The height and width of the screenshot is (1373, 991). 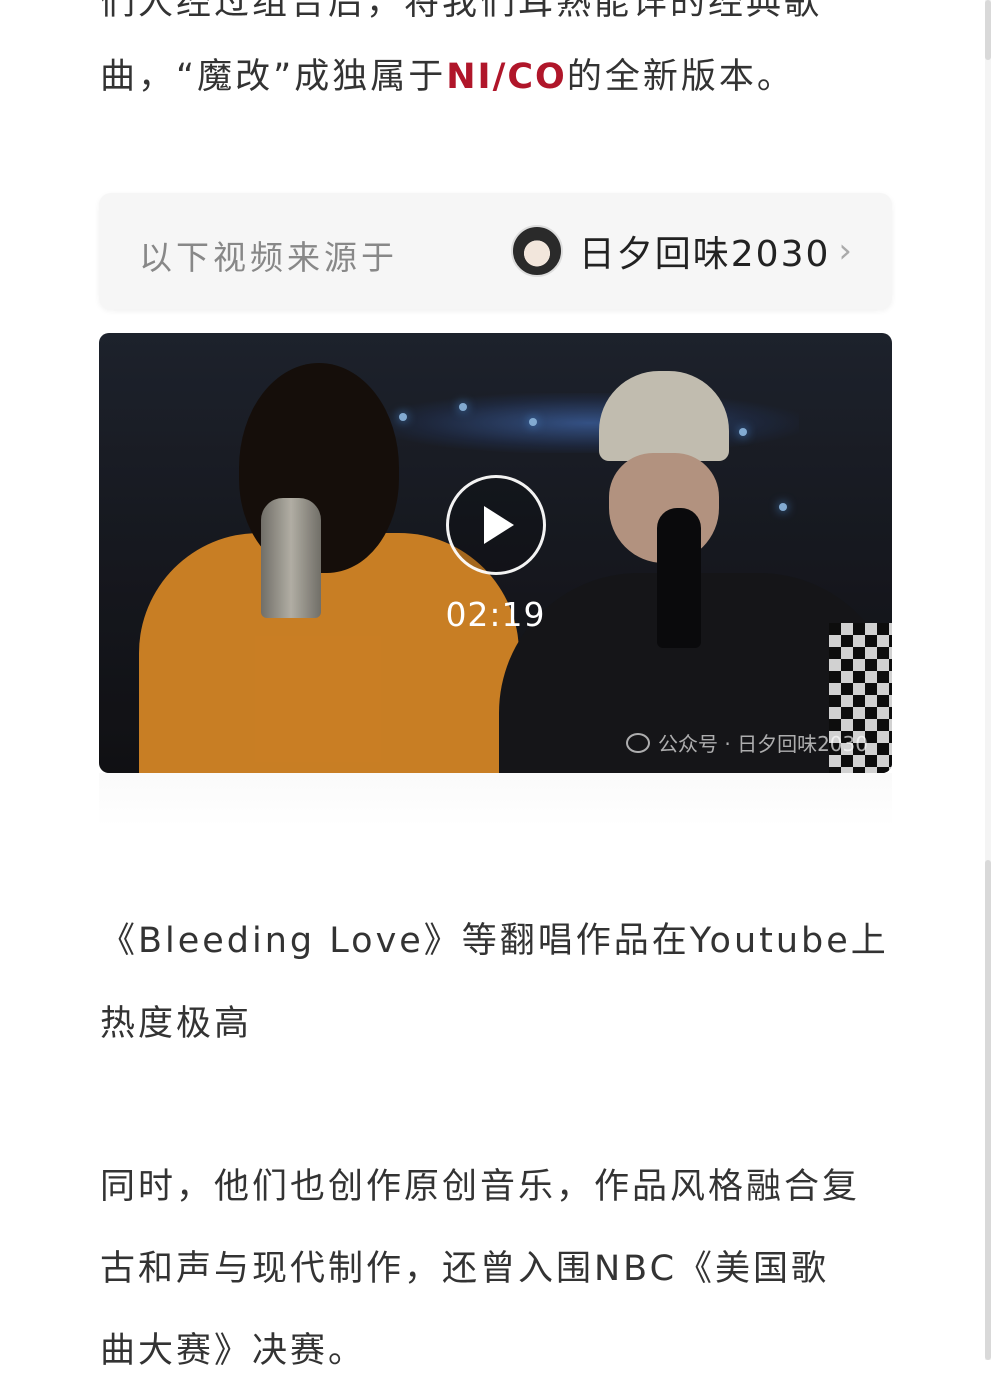 I want to click on brand-name: NI/CO, so click(x=506, y=77).